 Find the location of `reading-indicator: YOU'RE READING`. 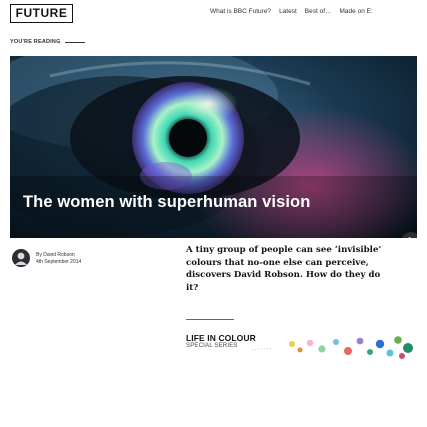

reading-indicator: YOU'RE READING is located at coordinates (47, 42).